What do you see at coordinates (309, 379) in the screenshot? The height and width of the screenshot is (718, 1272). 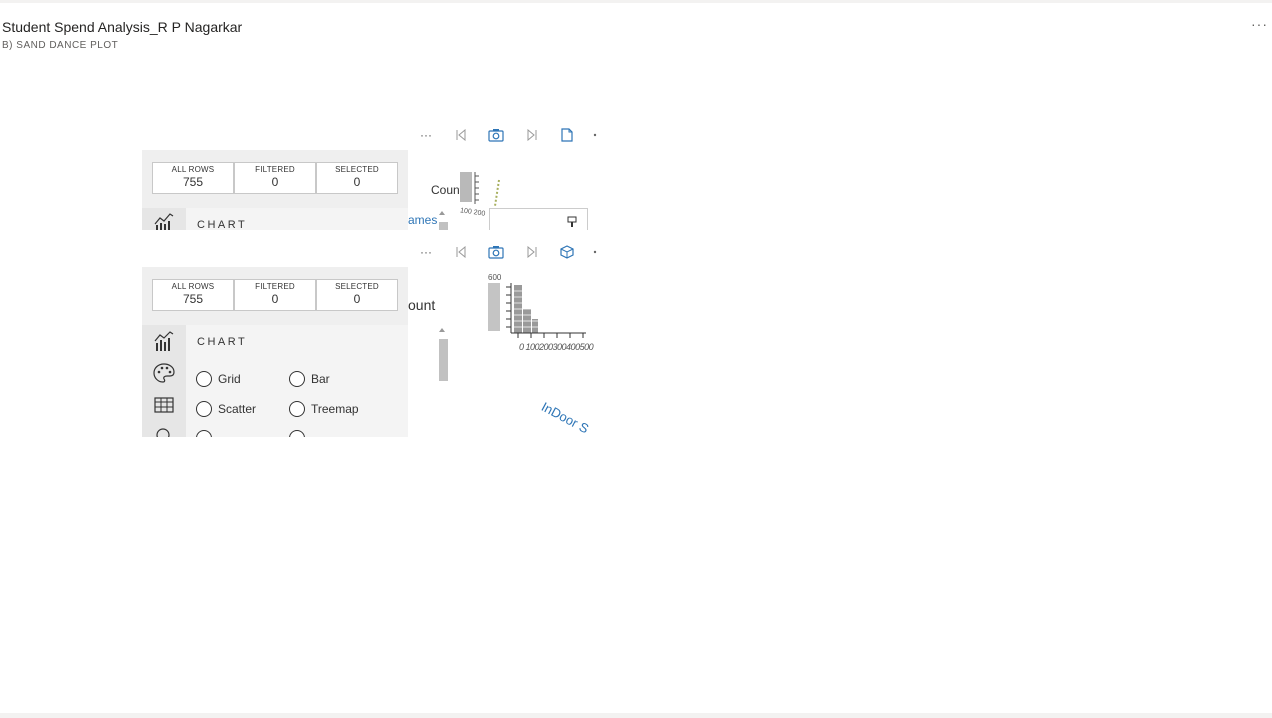 I see `chart-type-bar-radio: Bar` at bounding box center [309, 379].